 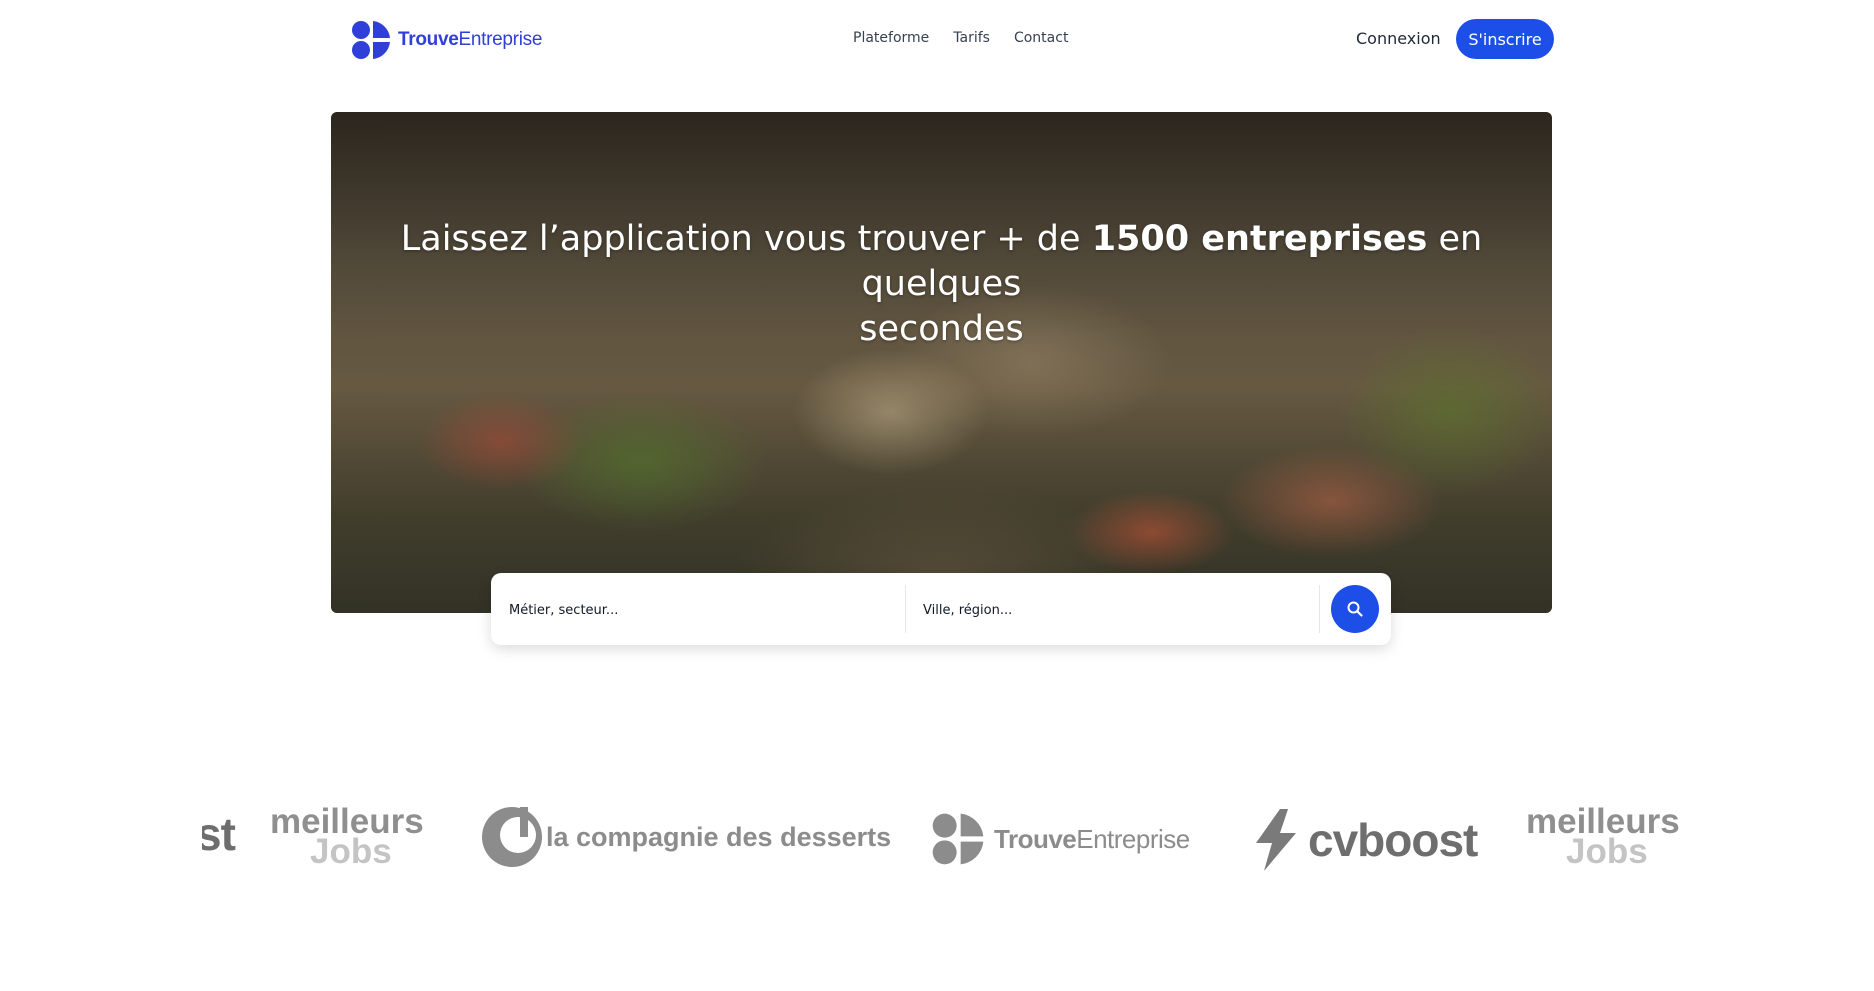 I want to click on desserts-logo-icon, so click(x=512, y=837).